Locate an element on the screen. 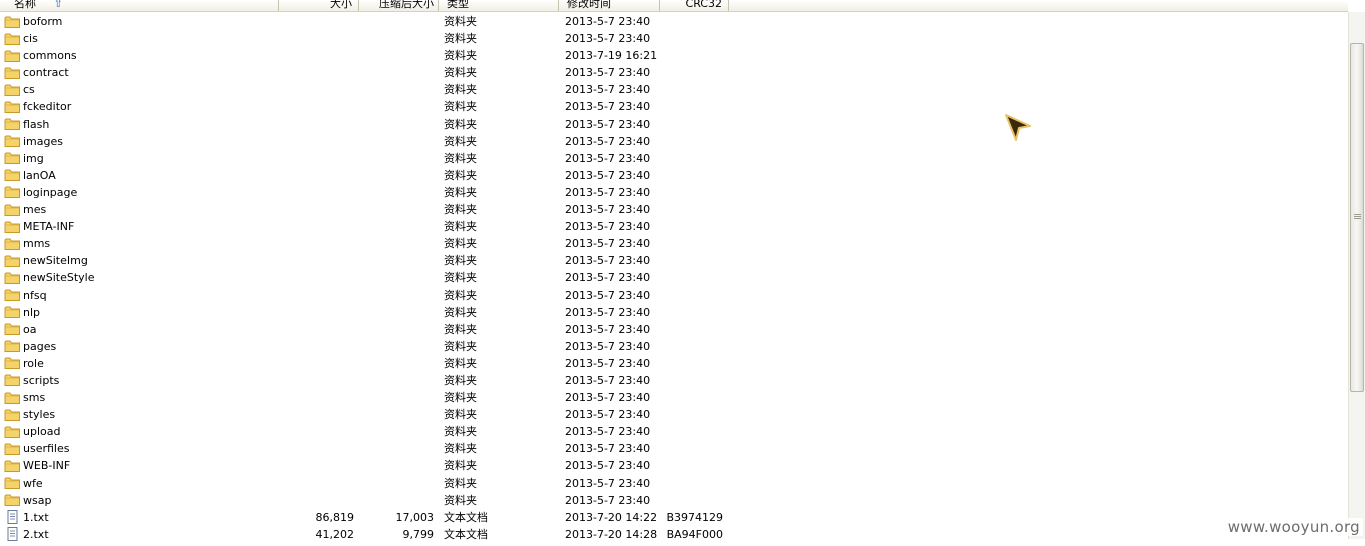 This screenshot has width=1365, height=546. row-name: 1.txt is located at coordinates (36, 517).